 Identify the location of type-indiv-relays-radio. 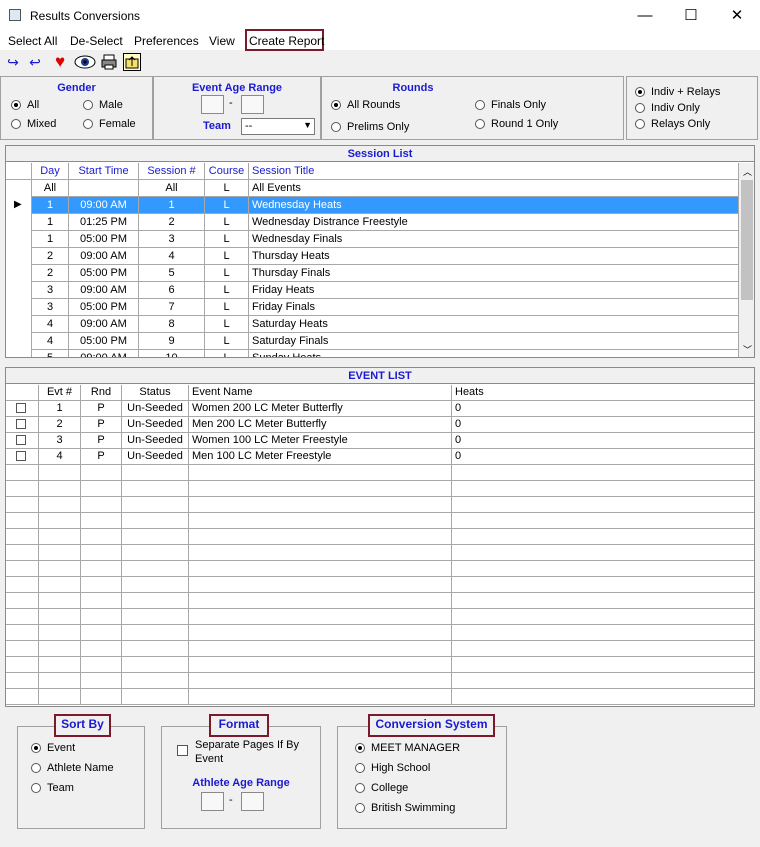
(640, 92).